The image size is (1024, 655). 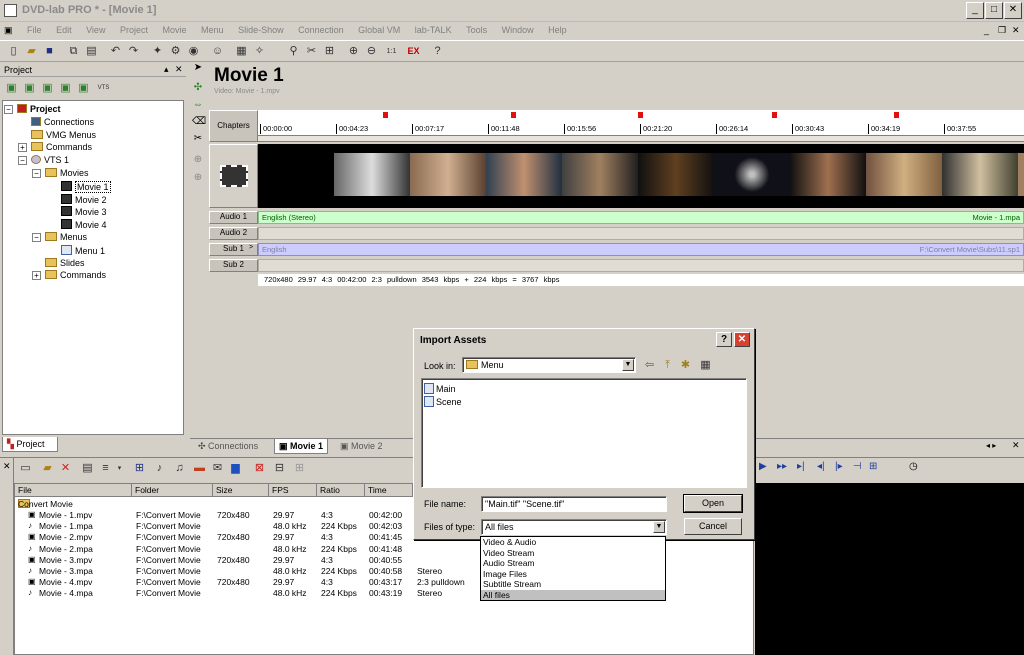 What do you see at coordinates (433, 28) in the screenshot?
I see `menu-lab-talk: lab-TALK` at bounding box center [433, 28].